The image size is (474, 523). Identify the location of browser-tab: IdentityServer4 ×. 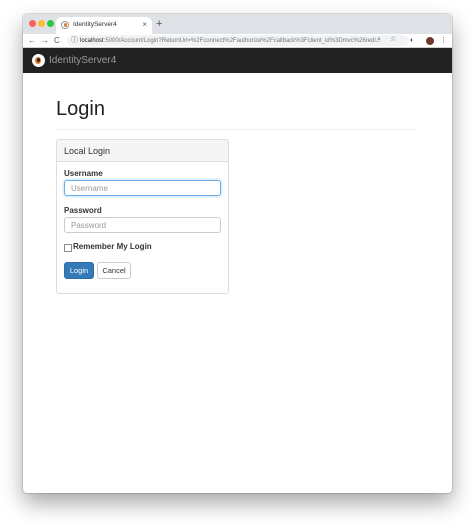
(104, 25).